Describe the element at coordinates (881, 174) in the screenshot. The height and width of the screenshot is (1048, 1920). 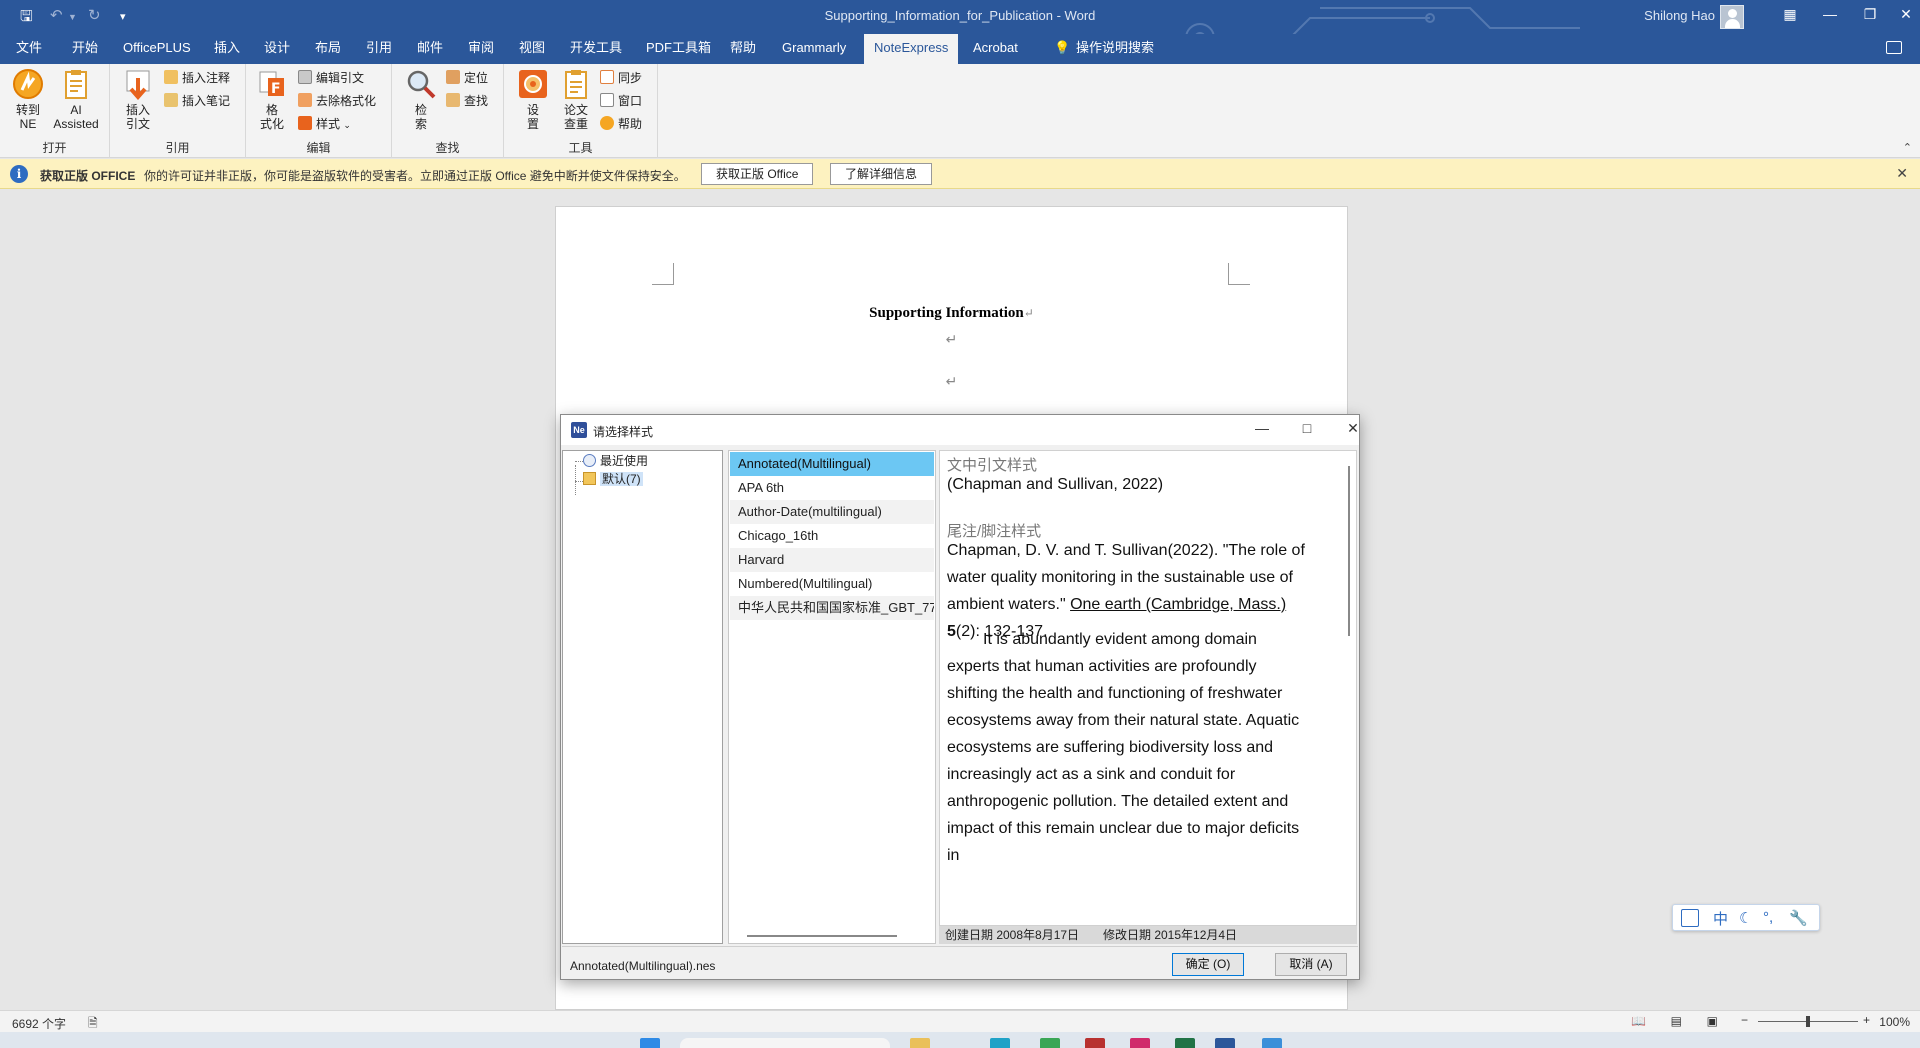
I see `learn-more-button: 了解详细信息` at that location.